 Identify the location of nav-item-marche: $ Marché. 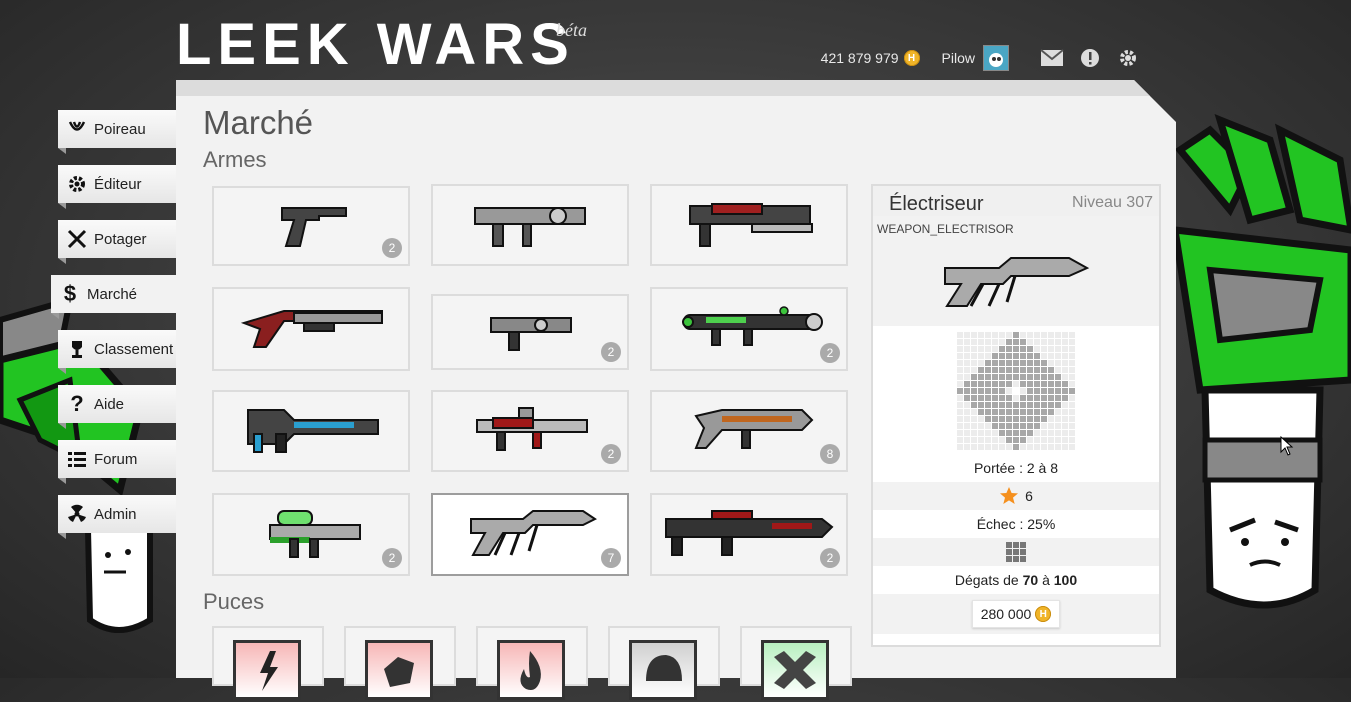
(113, 297).